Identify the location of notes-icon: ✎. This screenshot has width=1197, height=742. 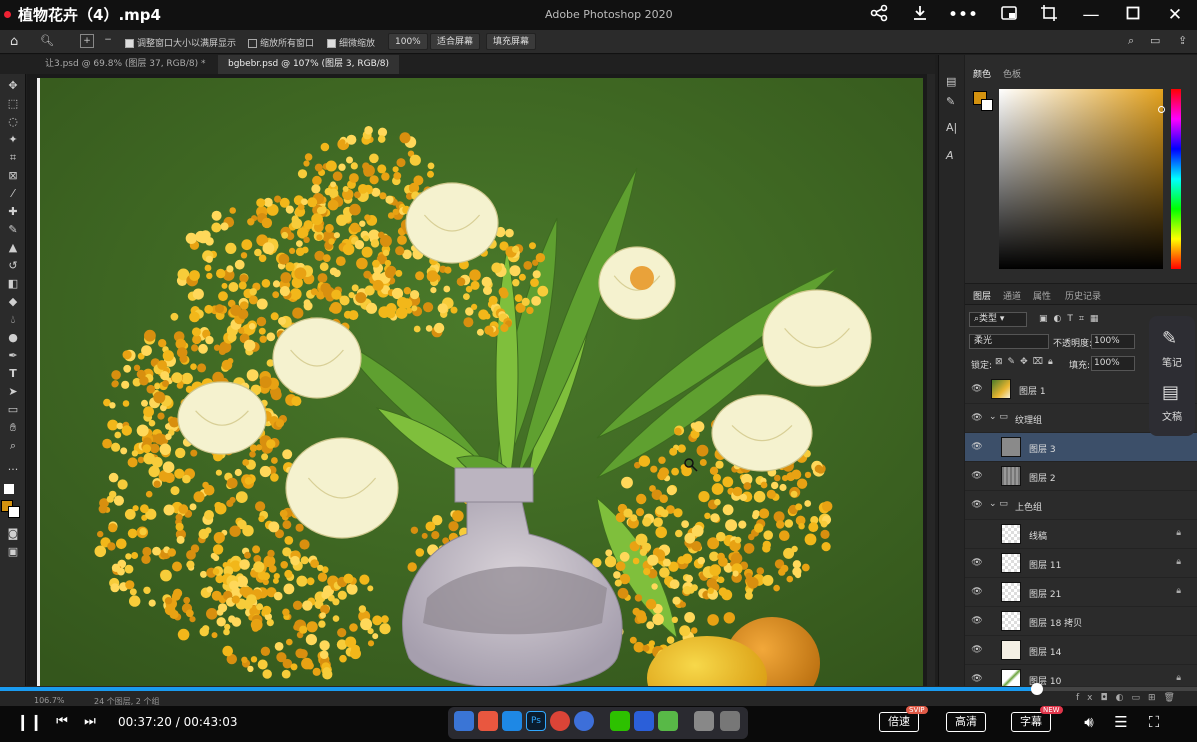
(1169, 338).